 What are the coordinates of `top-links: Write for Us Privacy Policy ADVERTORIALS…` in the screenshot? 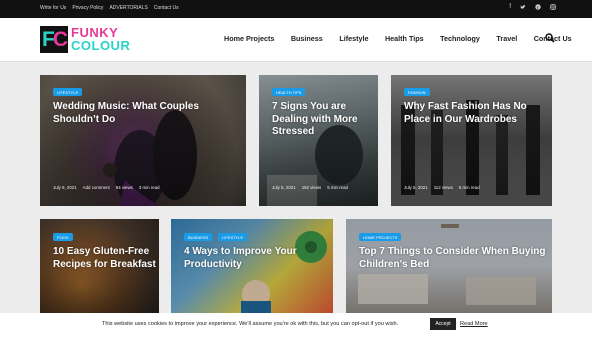 It's located at (109, 8).